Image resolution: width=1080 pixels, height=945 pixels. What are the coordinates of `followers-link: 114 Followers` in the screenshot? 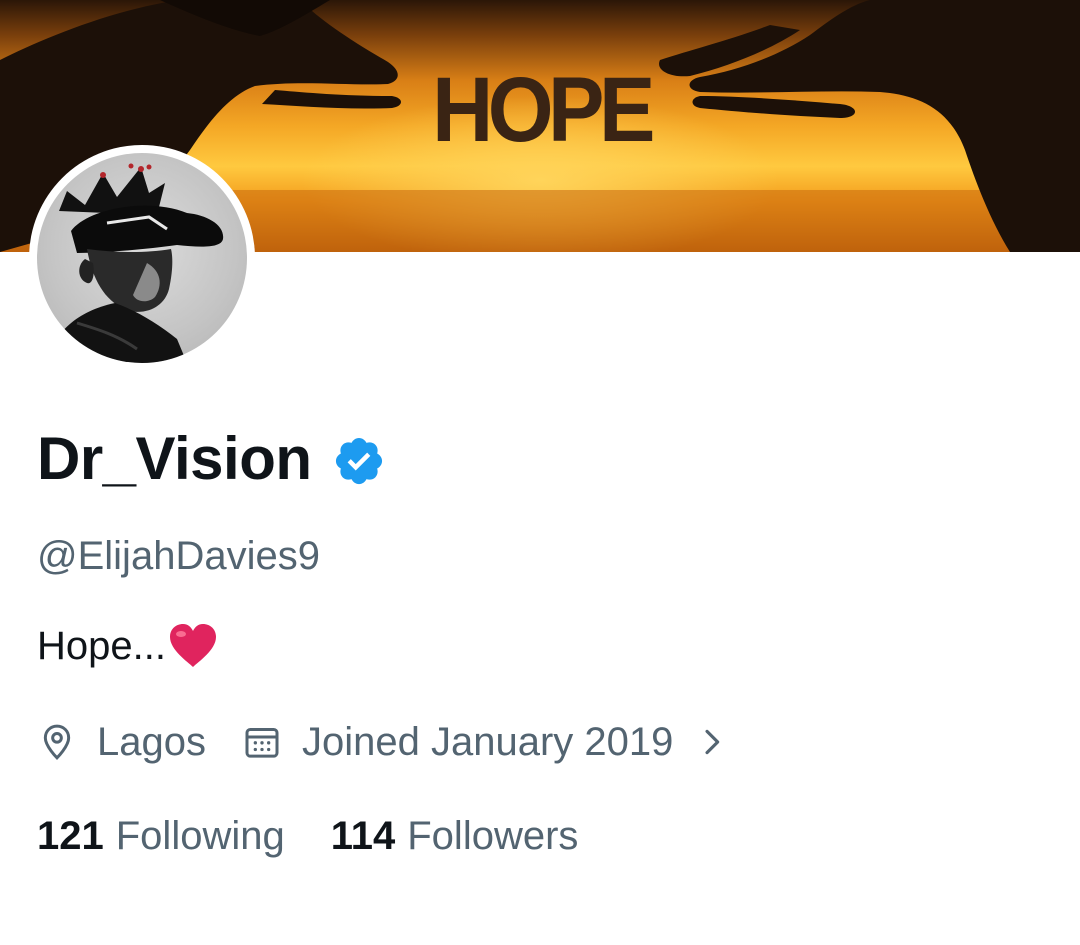 It's located at (455, 836).